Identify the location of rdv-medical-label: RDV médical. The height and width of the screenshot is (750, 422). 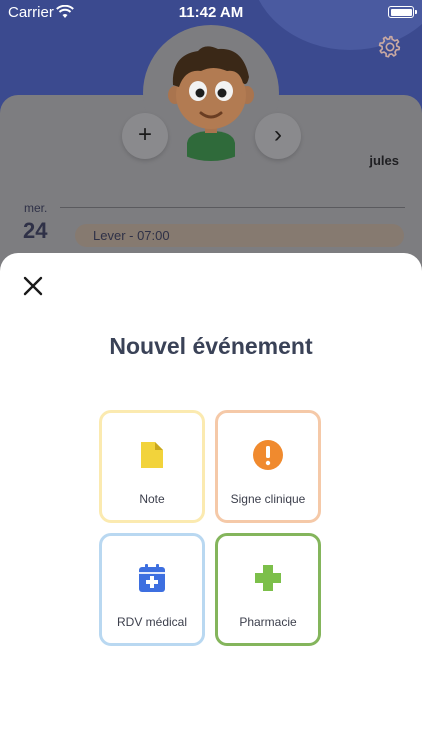
(152, 622).